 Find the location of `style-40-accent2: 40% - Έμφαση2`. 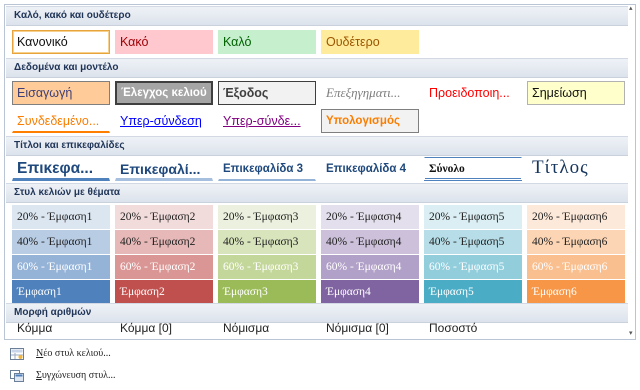

style-40-accent2: 40% - Έμφαση2 is located at coordinates (164, 242).